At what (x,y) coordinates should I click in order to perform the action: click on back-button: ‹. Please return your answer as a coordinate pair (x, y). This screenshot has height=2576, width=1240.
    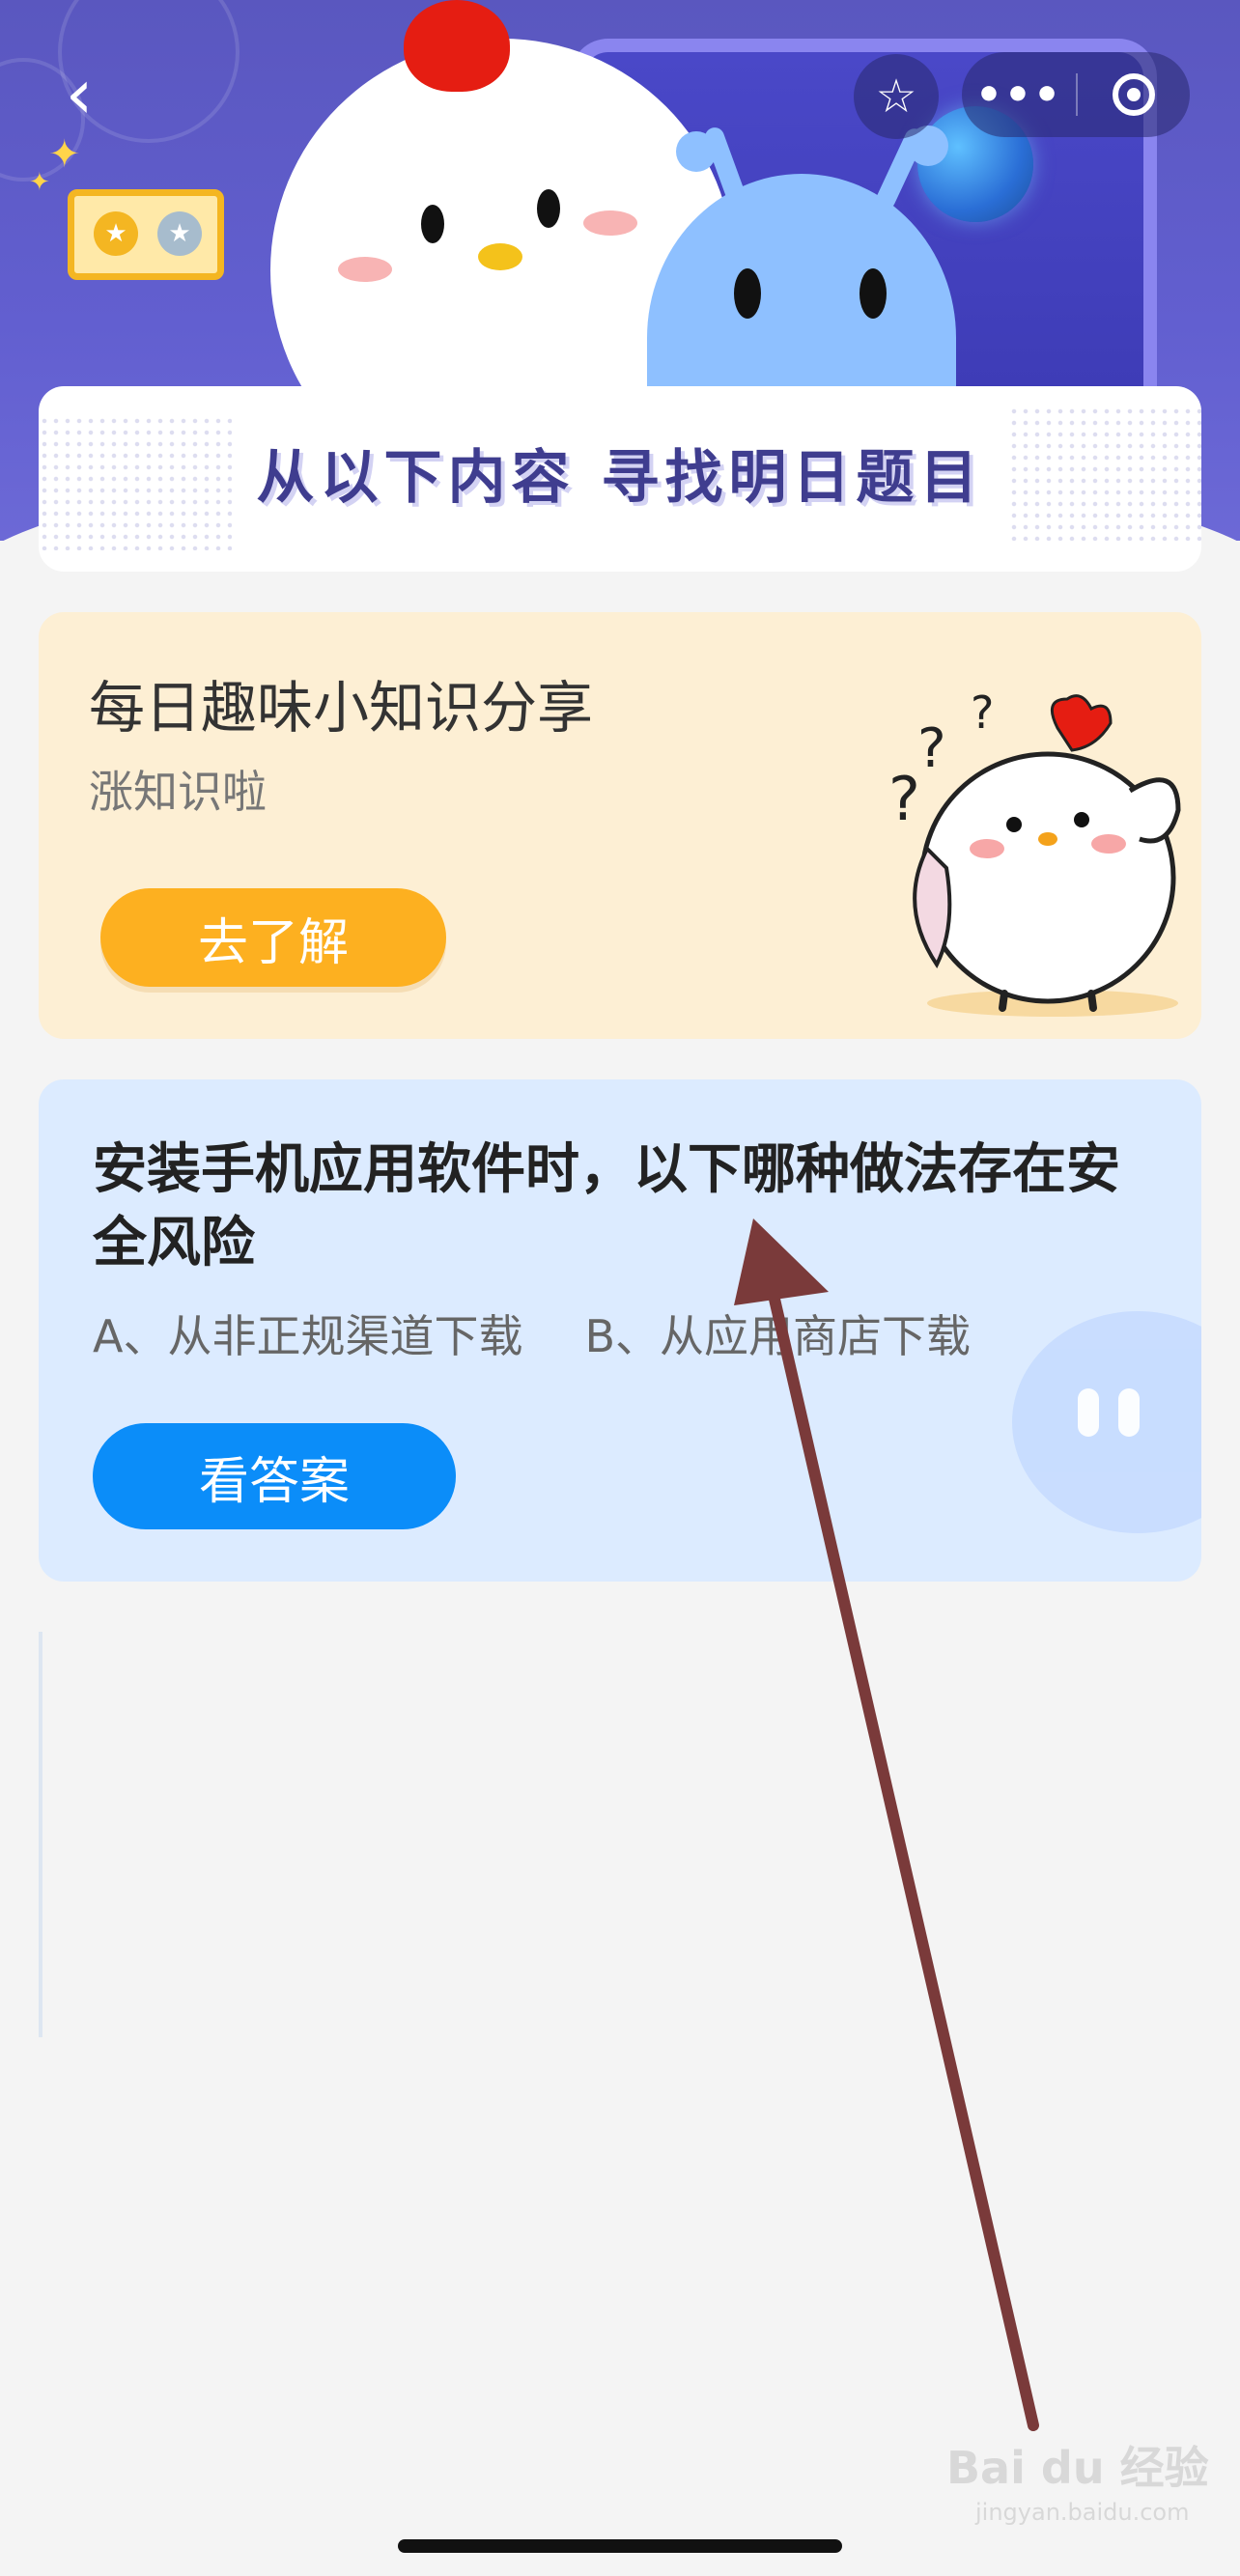
    Looking at the image, I should click on (79, 94).